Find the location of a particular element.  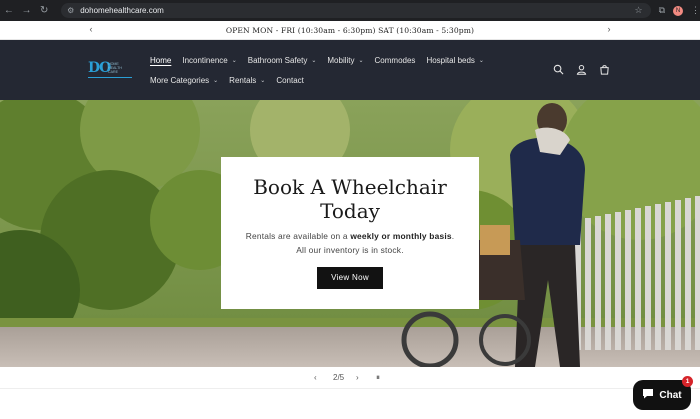

nav-item-rentals: Rentals ⌄ is located at coordinates (247, 80).